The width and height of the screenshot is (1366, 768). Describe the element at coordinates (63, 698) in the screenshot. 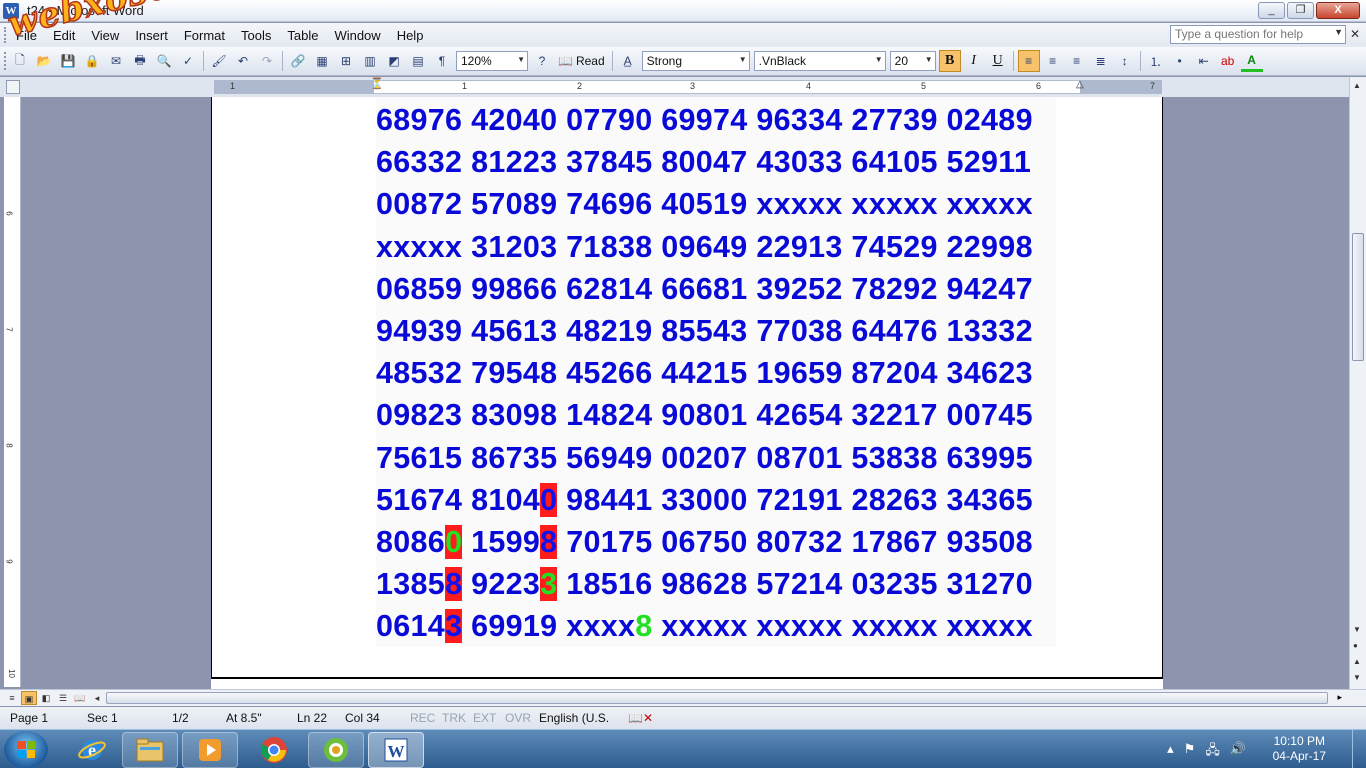

I see `outline-view-icon: ☰` at that location.